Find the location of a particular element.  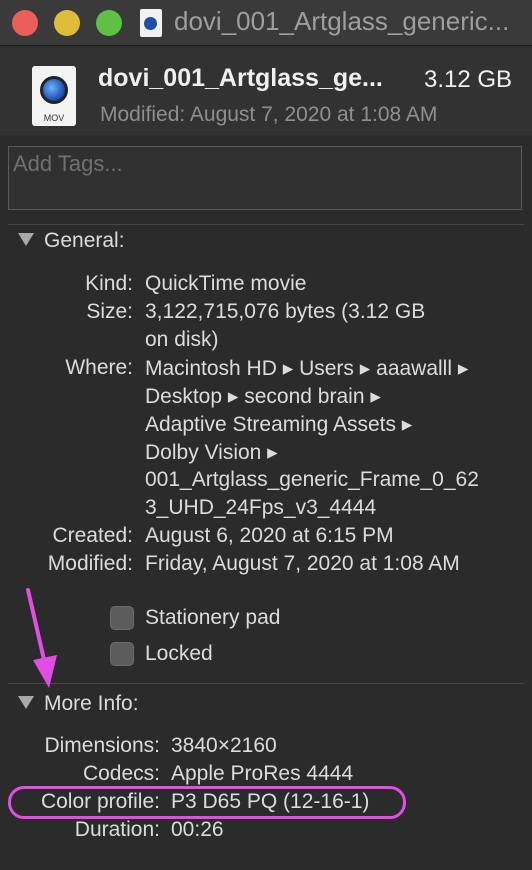

arrow-shaft is located at coordinates (36, 627).